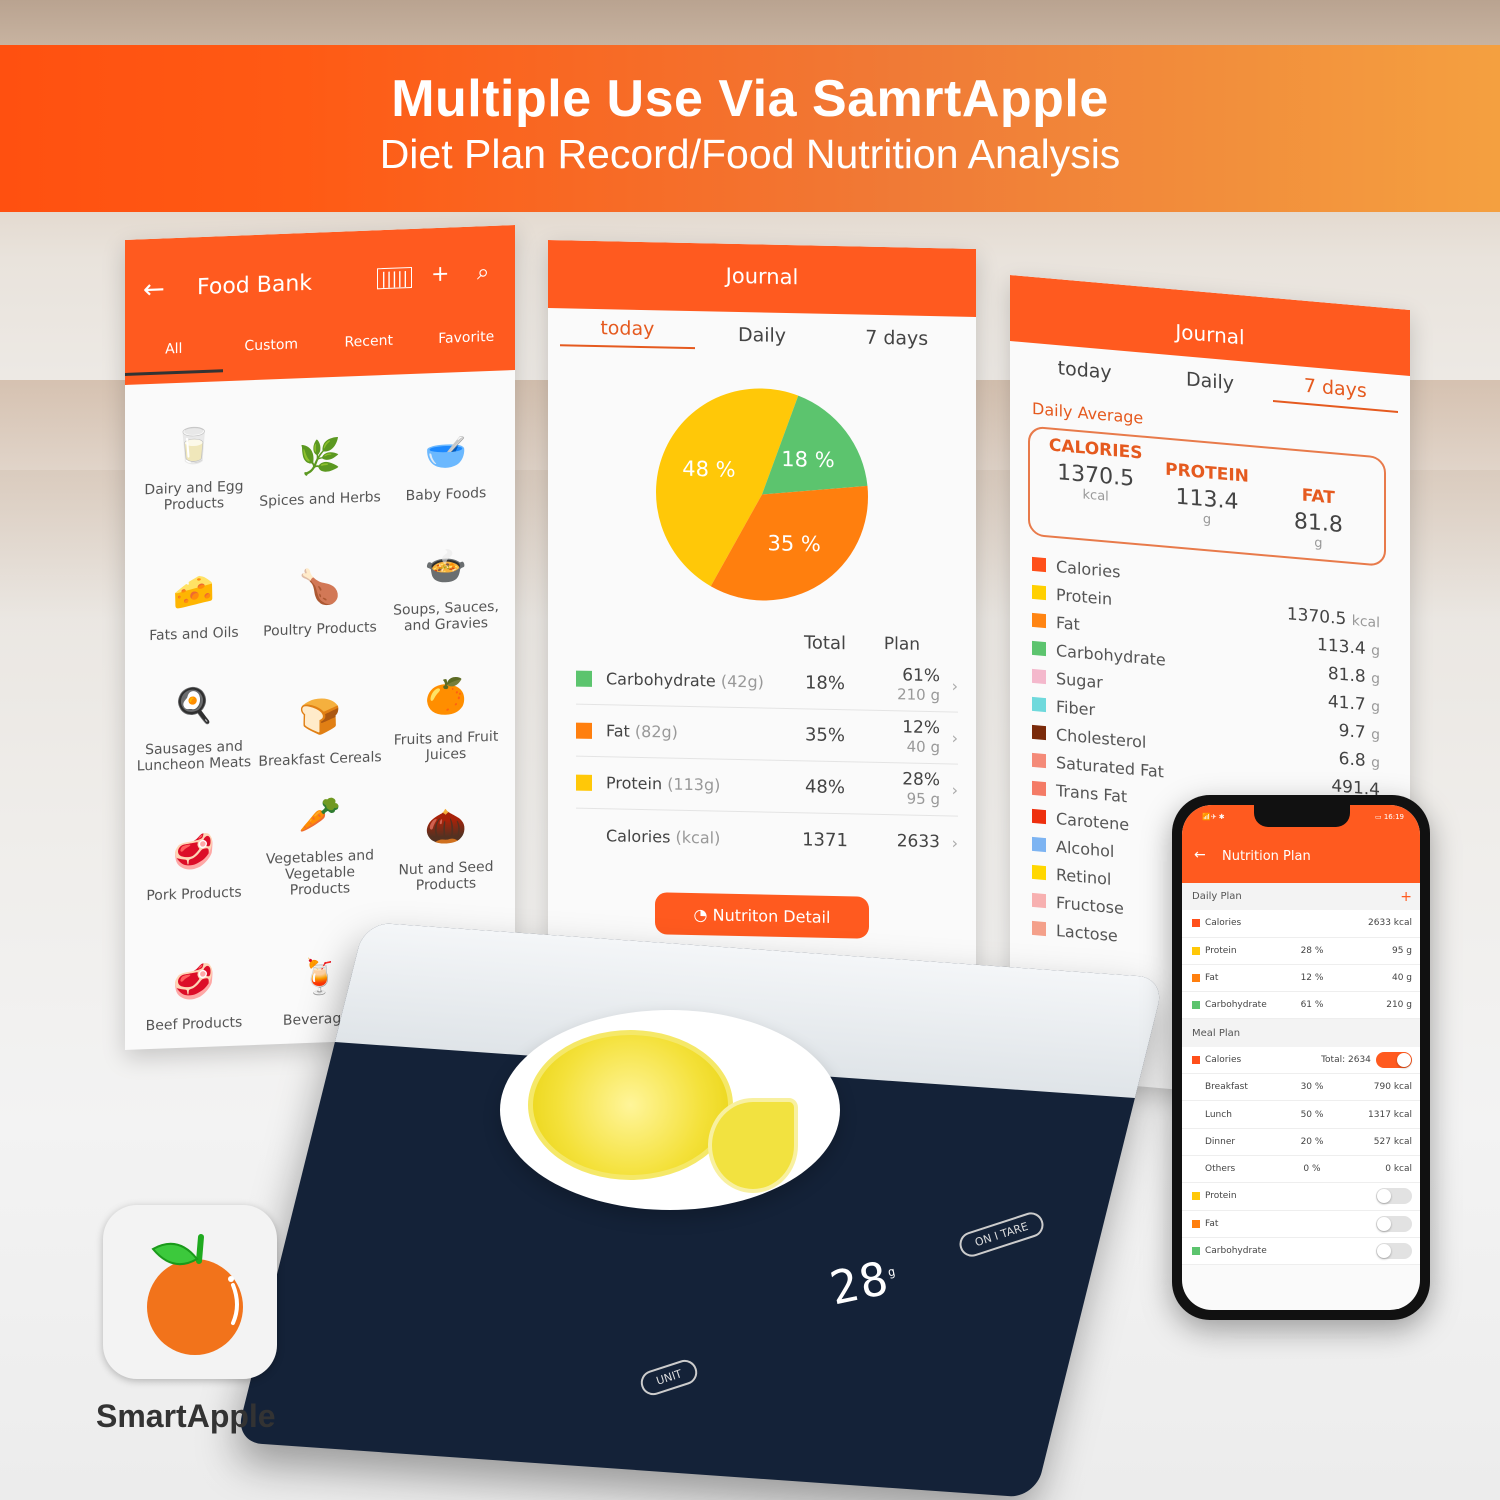 This screenshot has height=1500, width=1500. I want to click on daily-plan-row: Calories 2633 kcal, so click(1301, 924).